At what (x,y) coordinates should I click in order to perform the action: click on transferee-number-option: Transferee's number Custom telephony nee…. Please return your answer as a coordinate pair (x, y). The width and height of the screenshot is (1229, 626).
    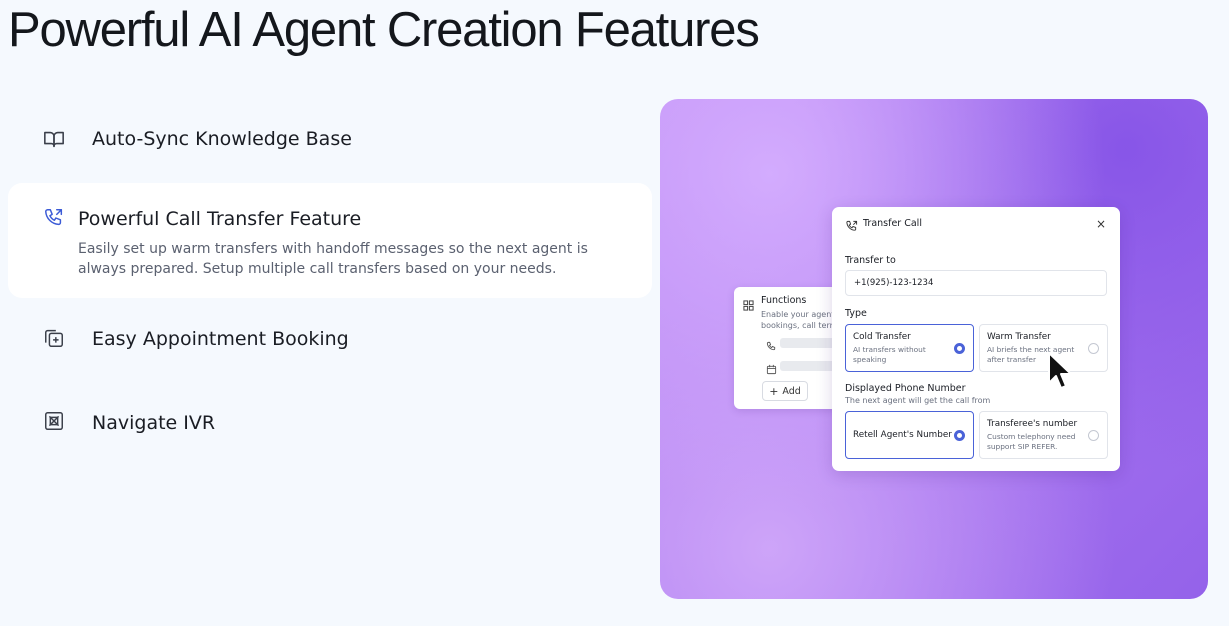
    Looking at the image, I should click on (1043, 435).